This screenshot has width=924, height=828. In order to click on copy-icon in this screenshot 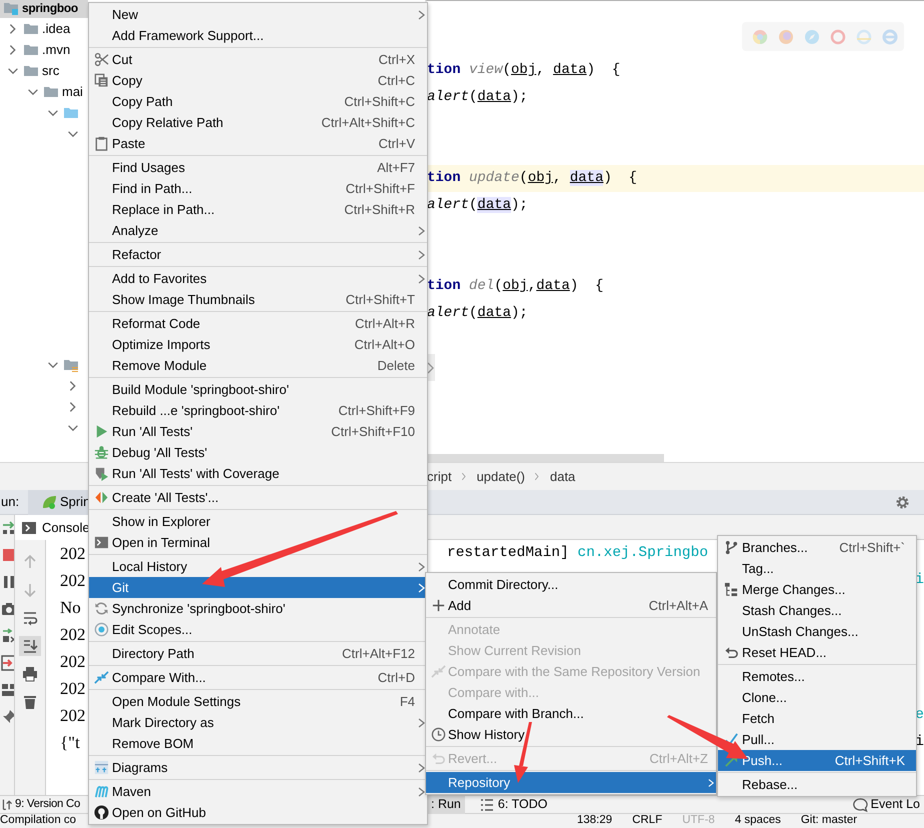, I will do `click(101, 80)`.